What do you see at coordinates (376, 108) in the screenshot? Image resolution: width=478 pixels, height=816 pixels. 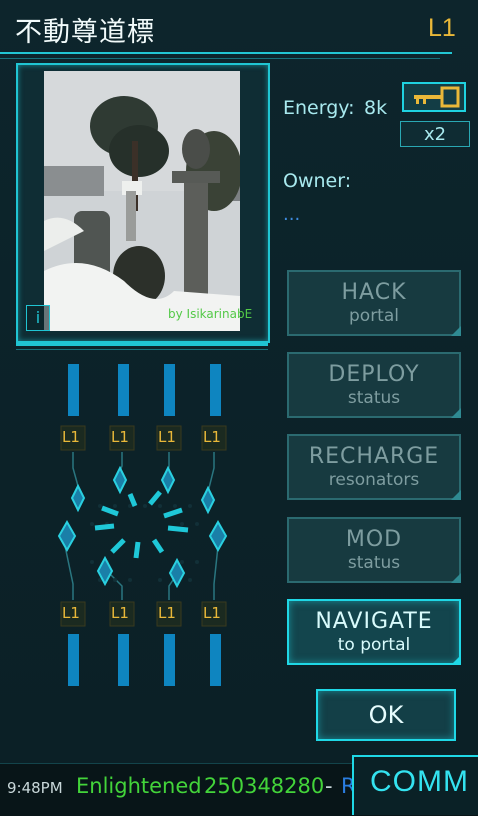 I see `energy-value: 8k` at bounding box center [376, 108].